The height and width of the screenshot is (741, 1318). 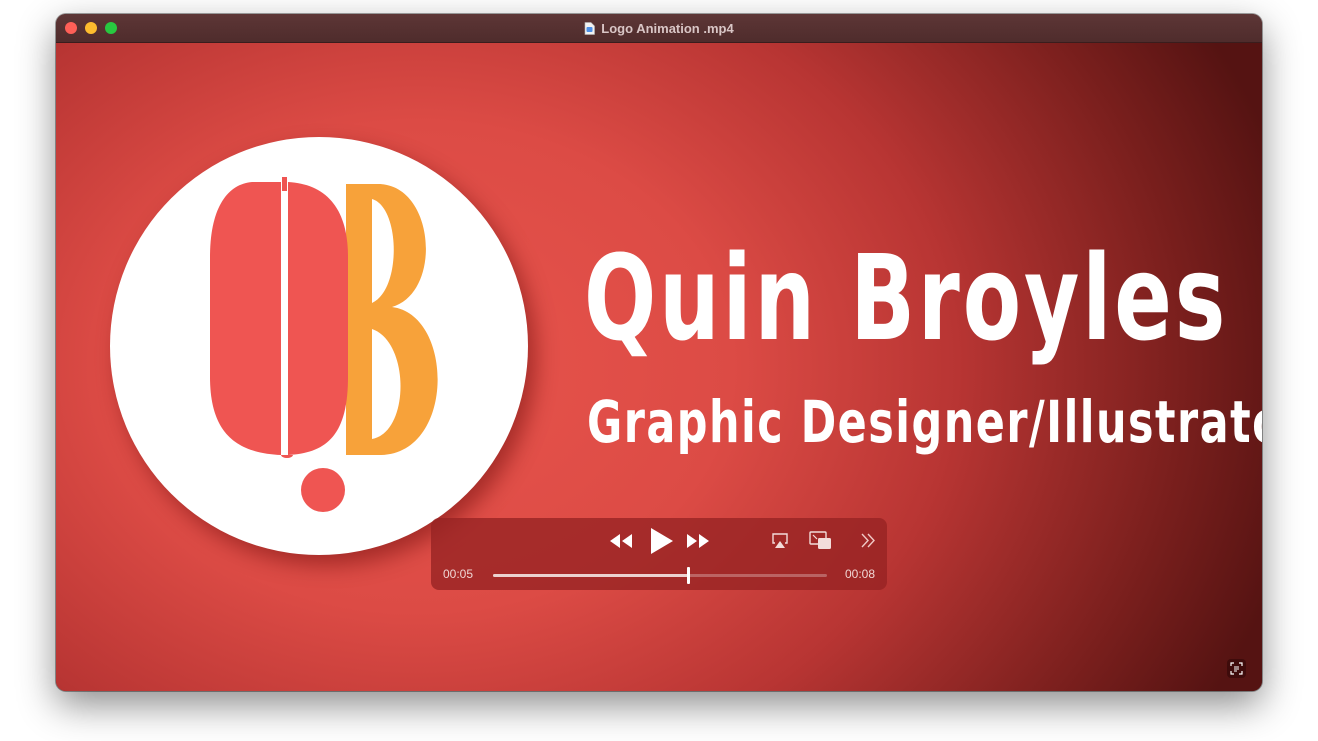 I want to click on zoom-window-button, so click(x=111, y=28).